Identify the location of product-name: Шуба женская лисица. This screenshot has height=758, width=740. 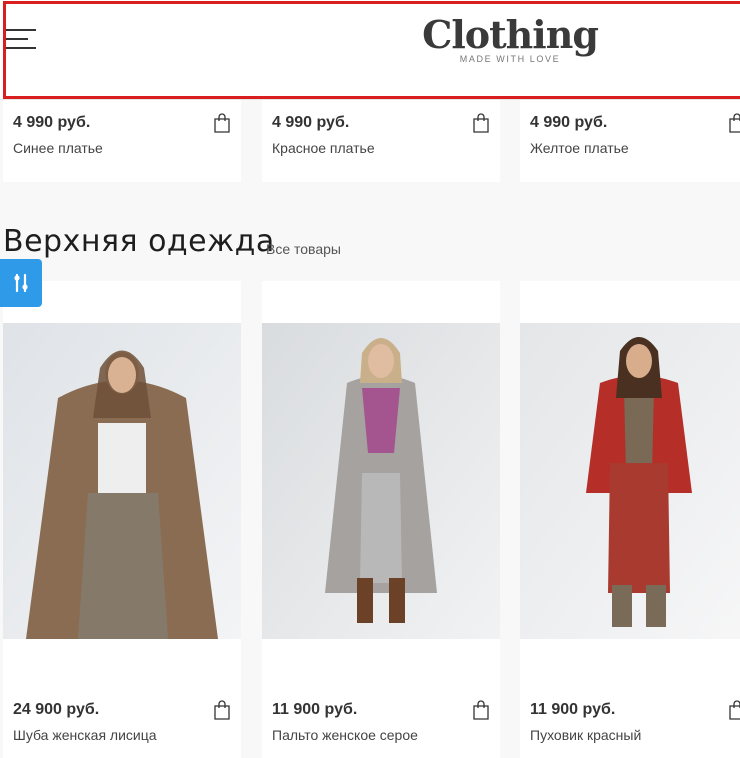
(85, 735).